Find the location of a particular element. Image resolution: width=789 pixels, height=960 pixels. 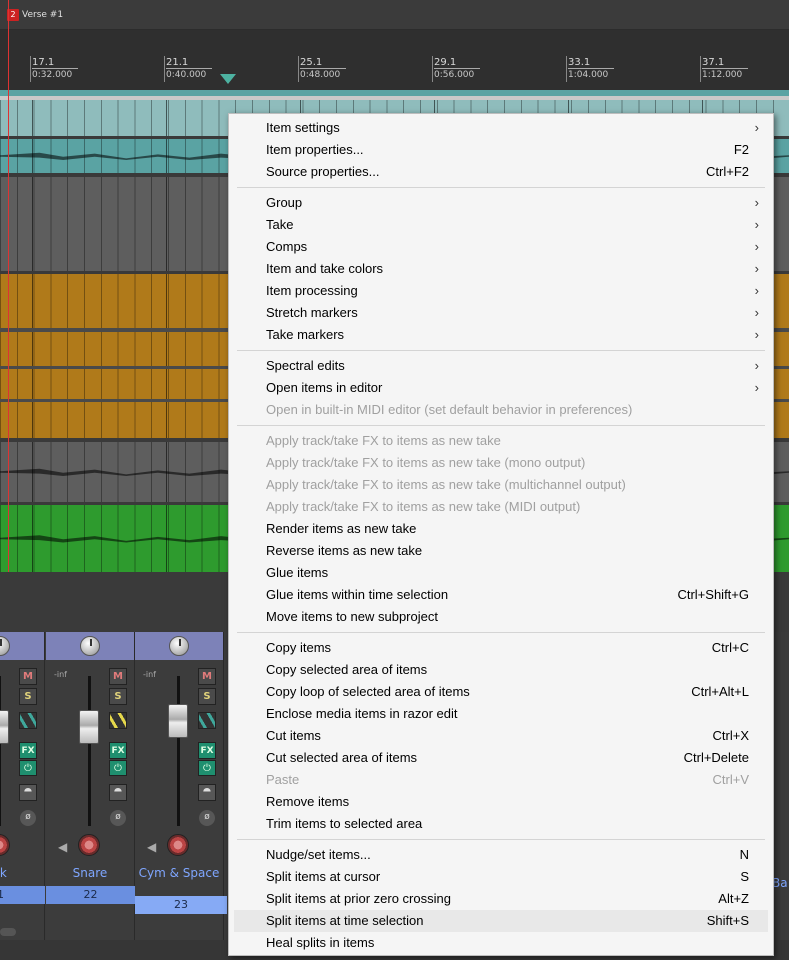

ruler-tick is located at coordinates (298, 69).